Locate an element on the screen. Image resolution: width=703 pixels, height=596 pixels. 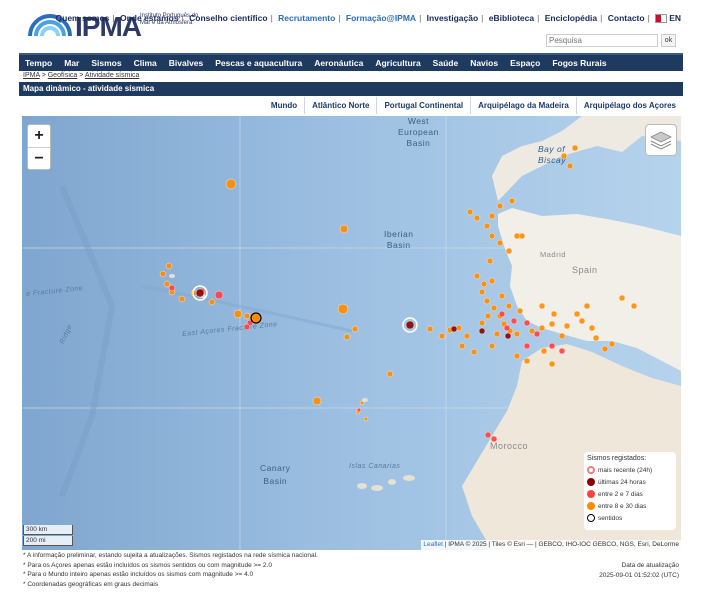
zoom-in-button: + is located at coordinates (39, 136).